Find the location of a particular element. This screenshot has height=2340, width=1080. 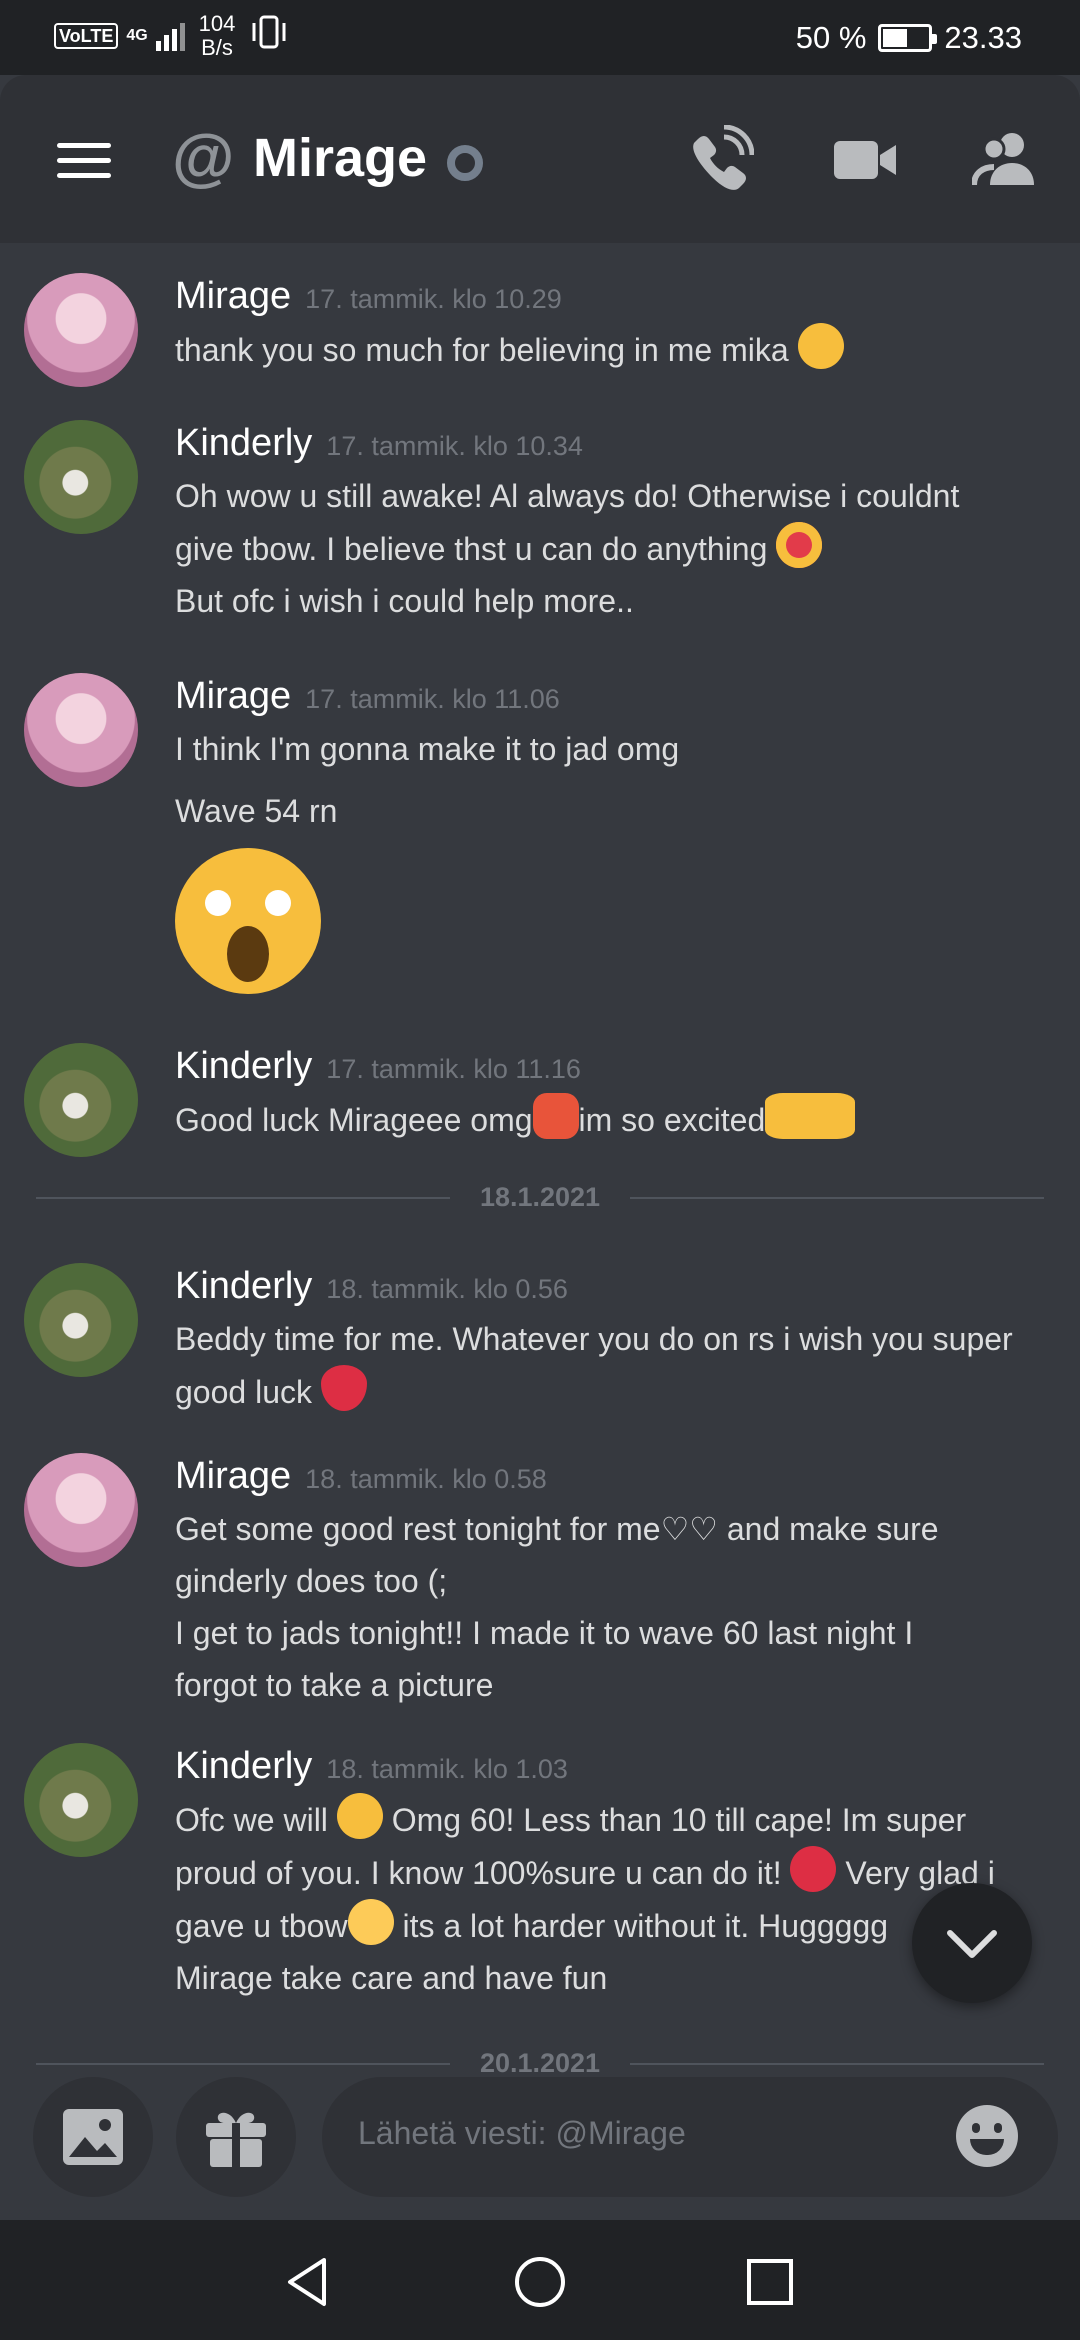

scroll-to-bottom-button is located at coordinates (972, 1943).